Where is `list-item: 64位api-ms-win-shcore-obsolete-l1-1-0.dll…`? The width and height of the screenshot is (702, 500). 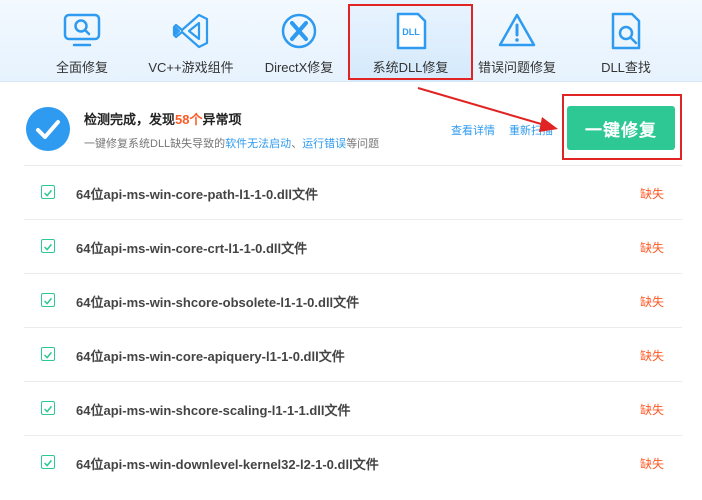
list-item: 64位api-ms-win-shcore-obsolete-l1-1-0.dll… is located at coordinates (353, 300).